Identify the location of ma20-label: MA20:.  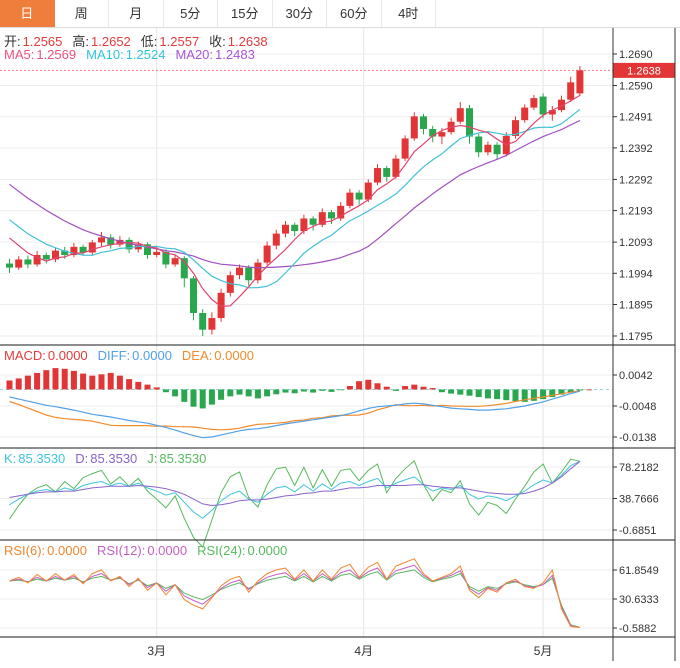
(194, 54).